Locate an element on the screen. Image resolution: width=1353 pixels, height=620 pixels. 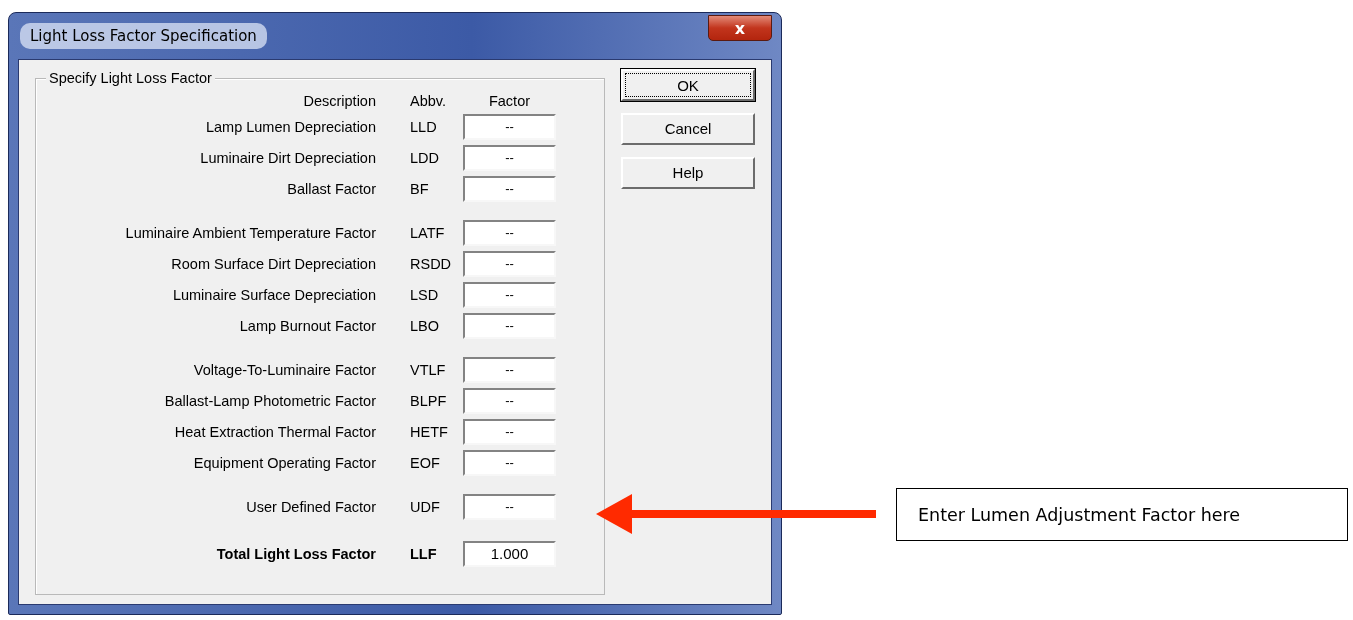
factor-label: Luminaire Surface Depreciation is located at coordinates (273, 295).